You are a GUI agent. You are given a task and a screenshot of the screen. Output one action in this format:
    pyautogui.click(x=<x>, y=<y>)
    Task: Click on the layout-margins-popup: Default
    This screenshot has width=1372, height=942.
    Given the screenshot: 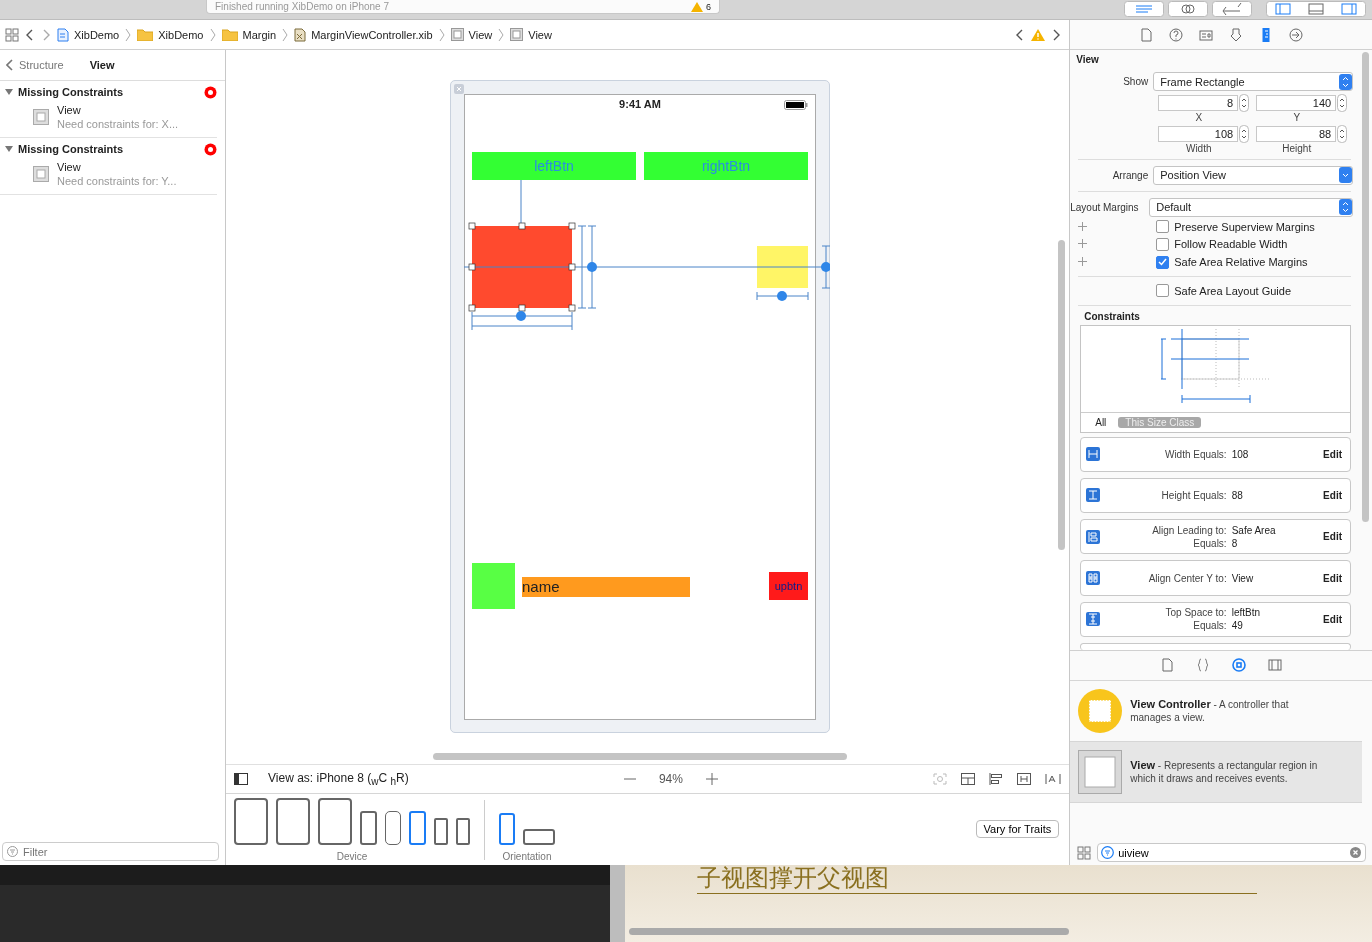 What is the action you would take?
    pyautogui.click(x=1251, y=207)
    